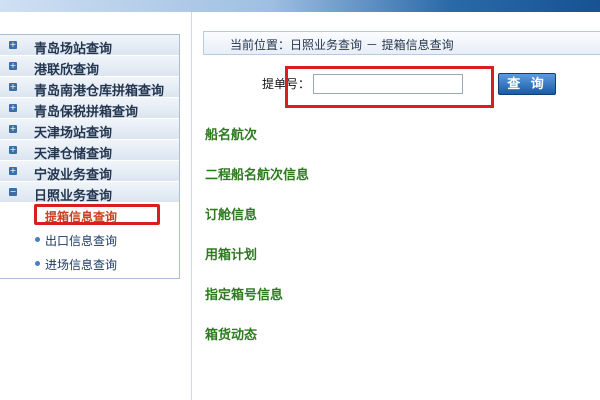 The width and height of the screenshot is (600, 400). What do you see at coordinates (86, 112) in the screenshot?
I see `sidebar-item-label: 青岛保税拼箱查询` at bounding box center [86, 112].